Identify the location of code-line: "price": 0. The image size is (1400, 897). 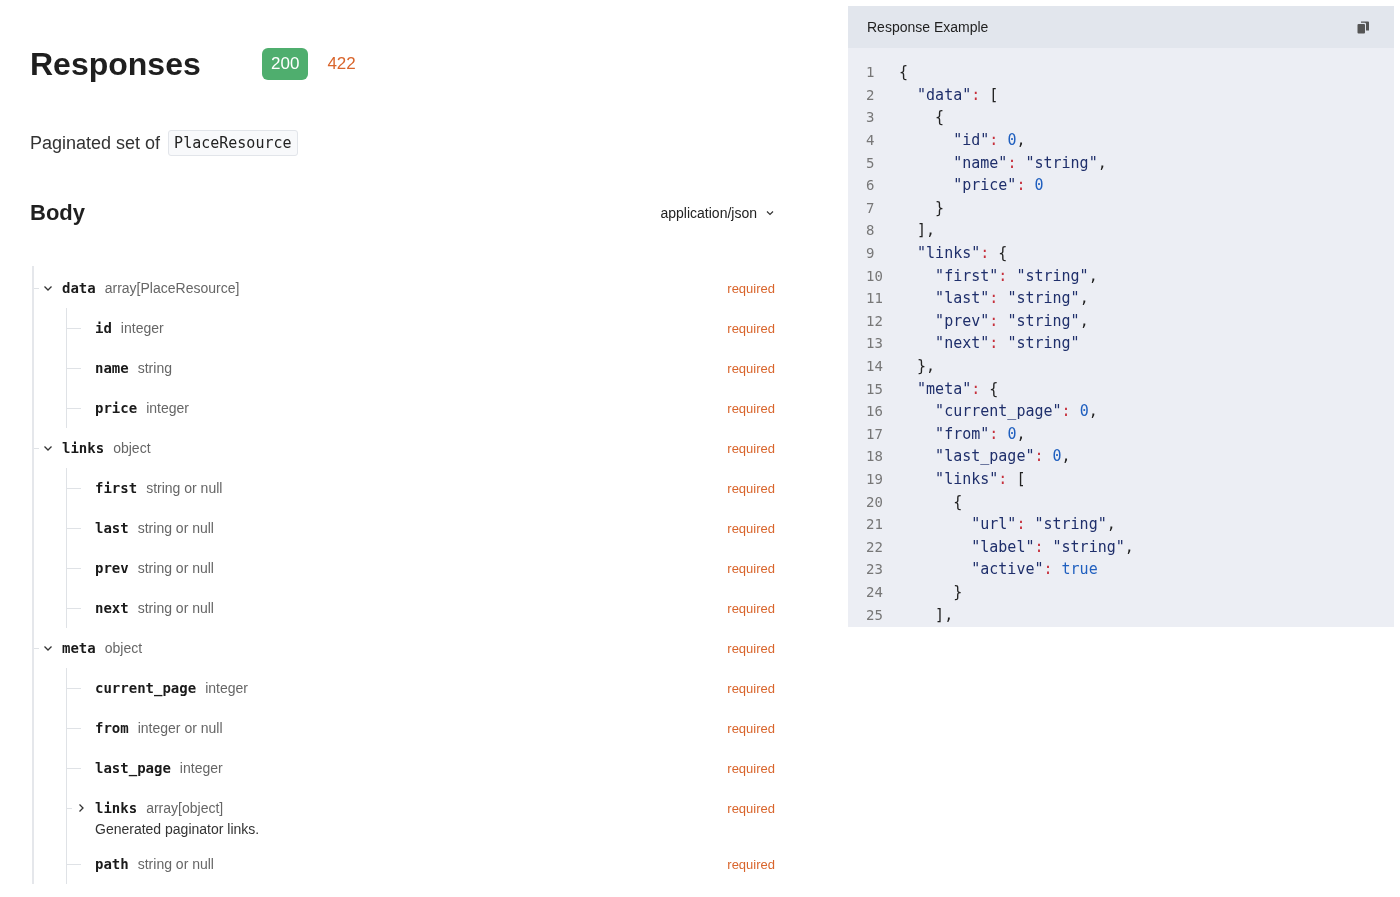
(998, 185).